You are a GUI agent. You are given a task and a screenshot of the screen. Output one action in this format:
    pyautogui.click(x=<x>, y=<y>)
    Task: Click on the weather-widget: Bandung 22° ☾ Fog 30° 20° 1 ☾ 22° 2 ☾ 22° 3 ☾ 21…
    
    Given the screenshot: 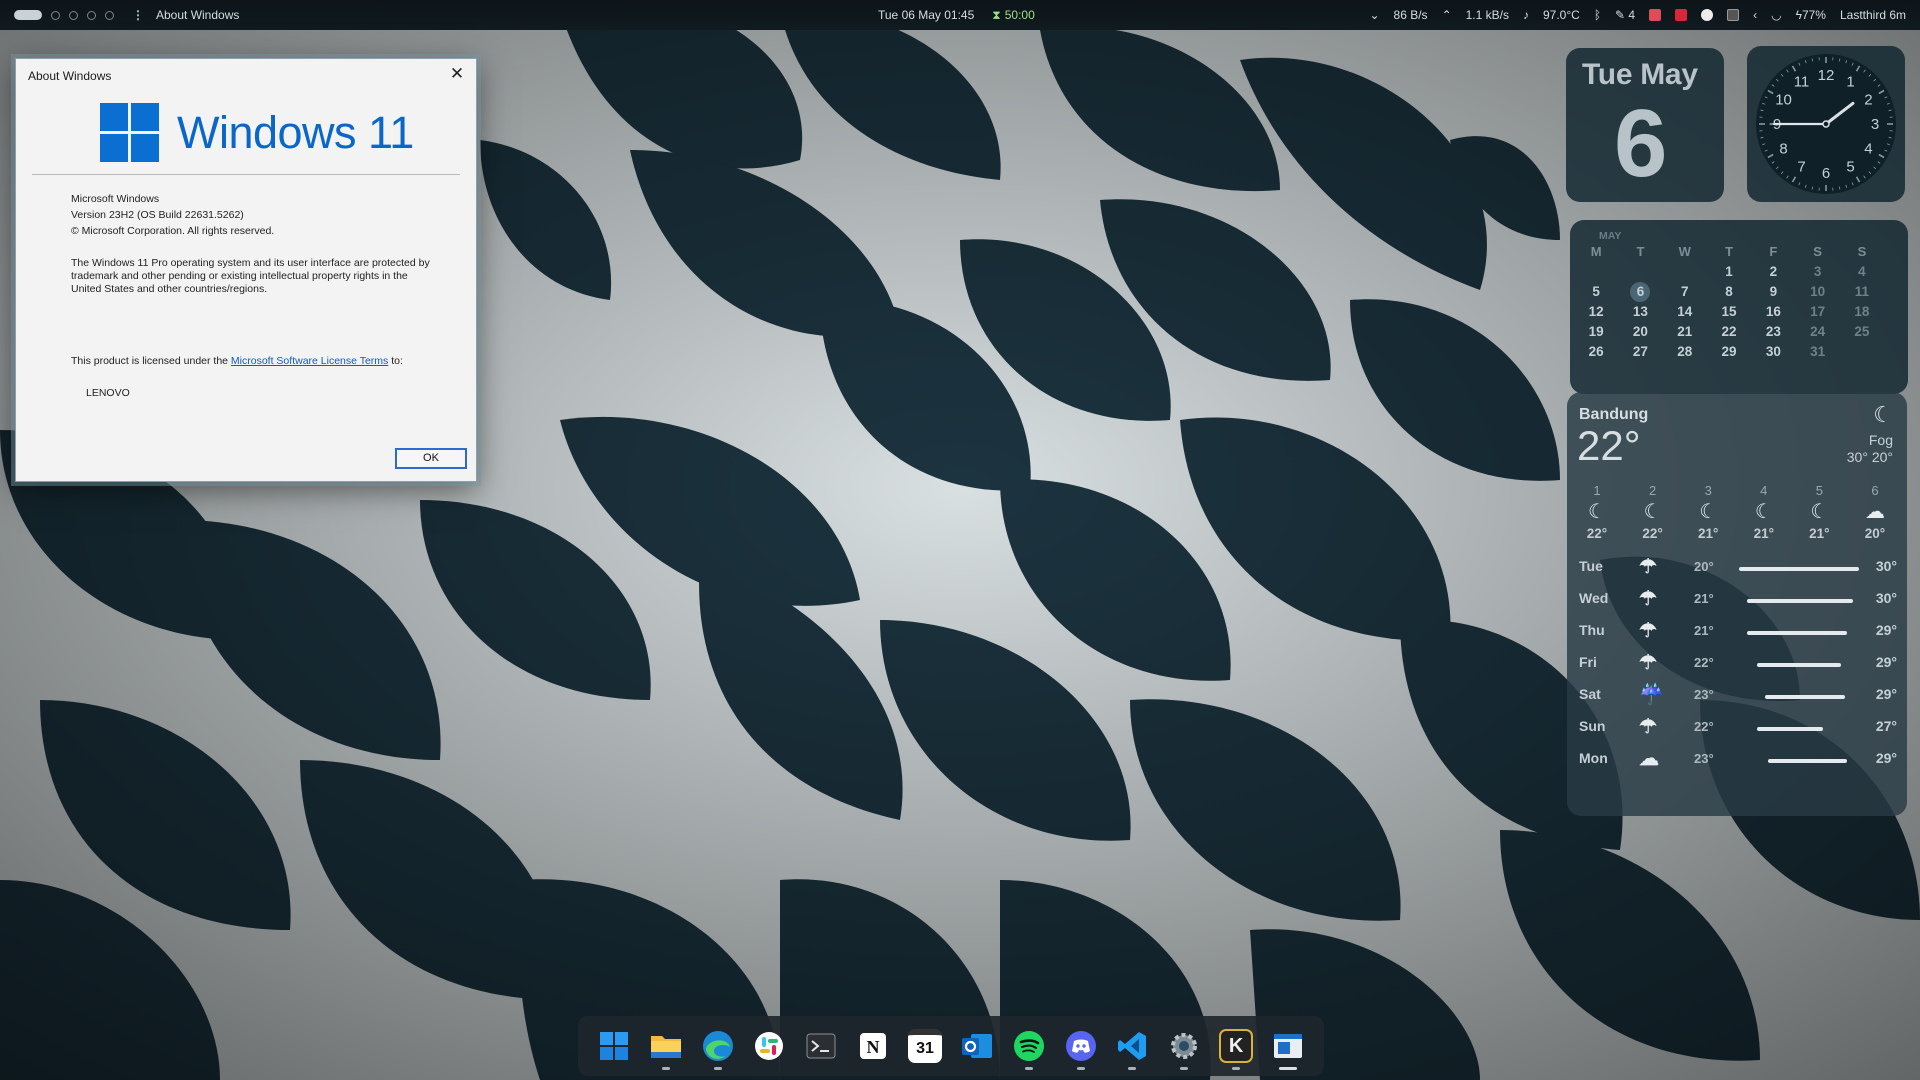 What is the action you would take?
    pyautogui.click(x=1737, y=604)
    